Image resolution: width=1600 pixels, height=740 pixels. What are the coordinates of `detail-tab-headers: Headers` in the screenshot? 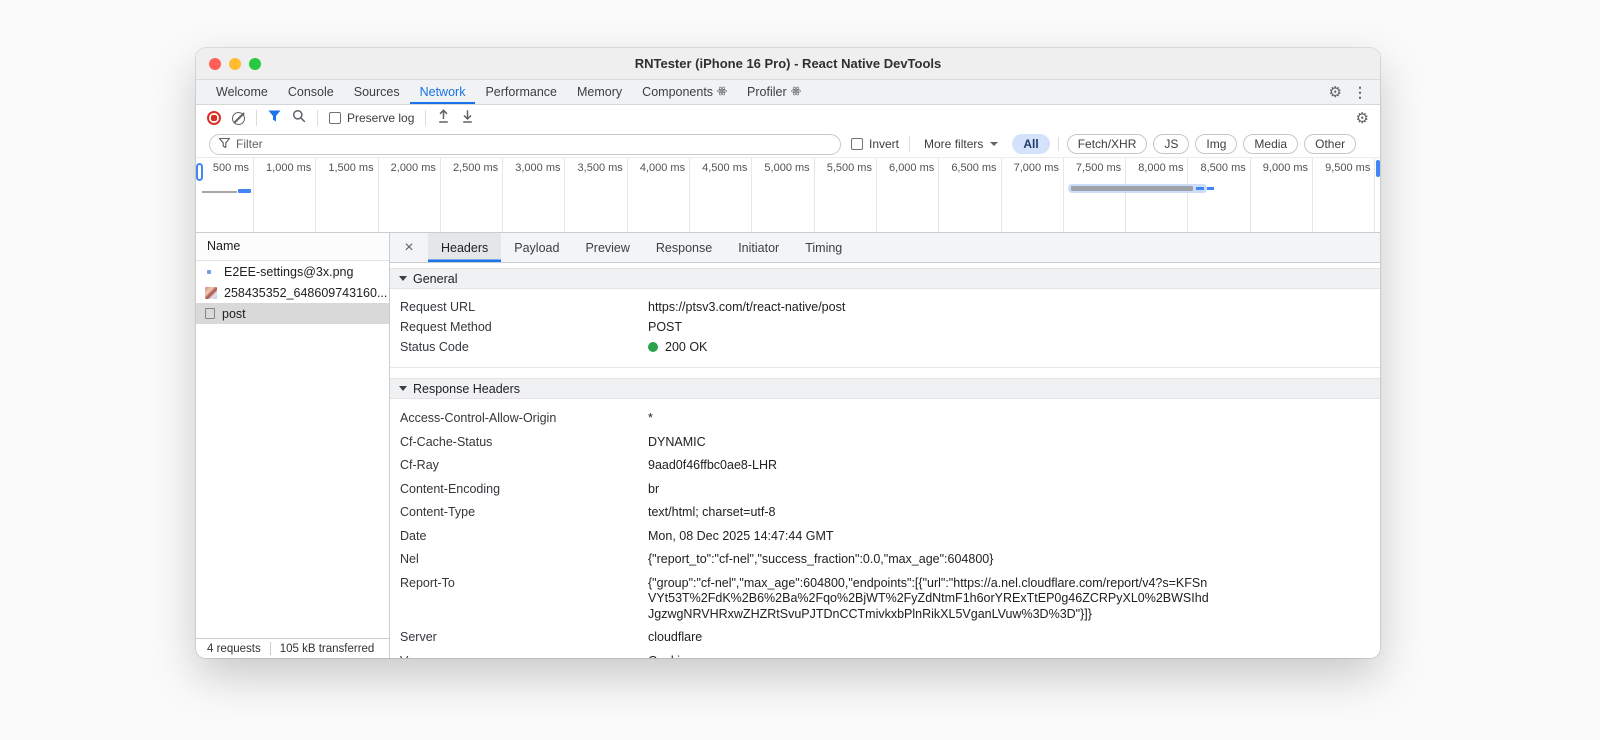 It's located at (465, 247).